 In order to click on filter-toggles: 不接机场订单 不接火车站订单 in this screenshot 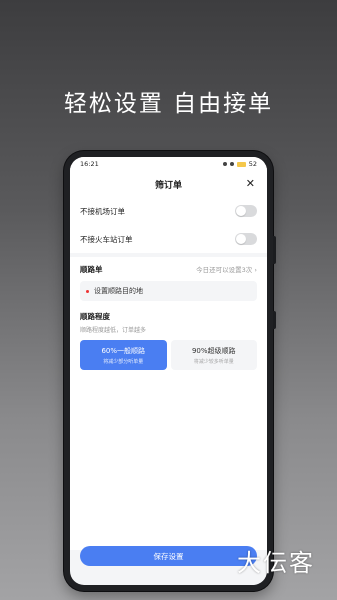, I will do `click(168, 225)`.